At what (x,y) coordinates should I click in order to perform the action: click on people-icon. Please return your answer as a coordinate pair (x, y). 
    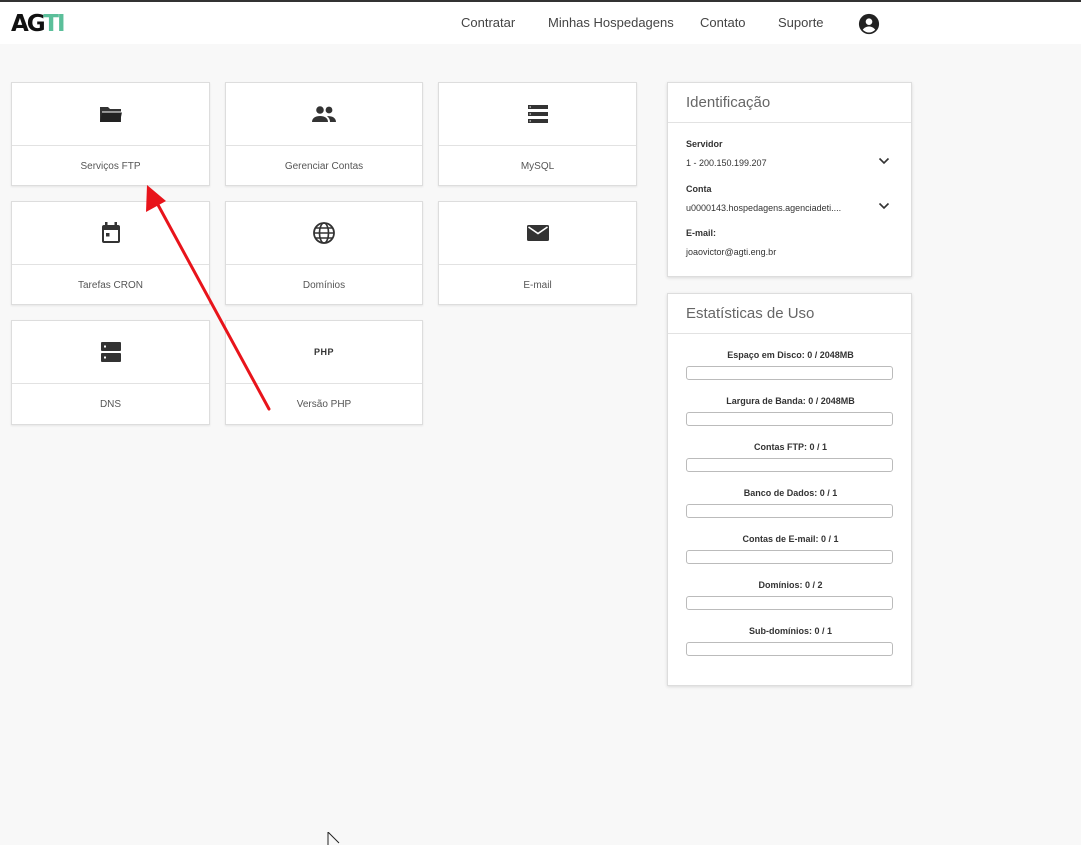
    Looking at the image, I should click on (324, 114).